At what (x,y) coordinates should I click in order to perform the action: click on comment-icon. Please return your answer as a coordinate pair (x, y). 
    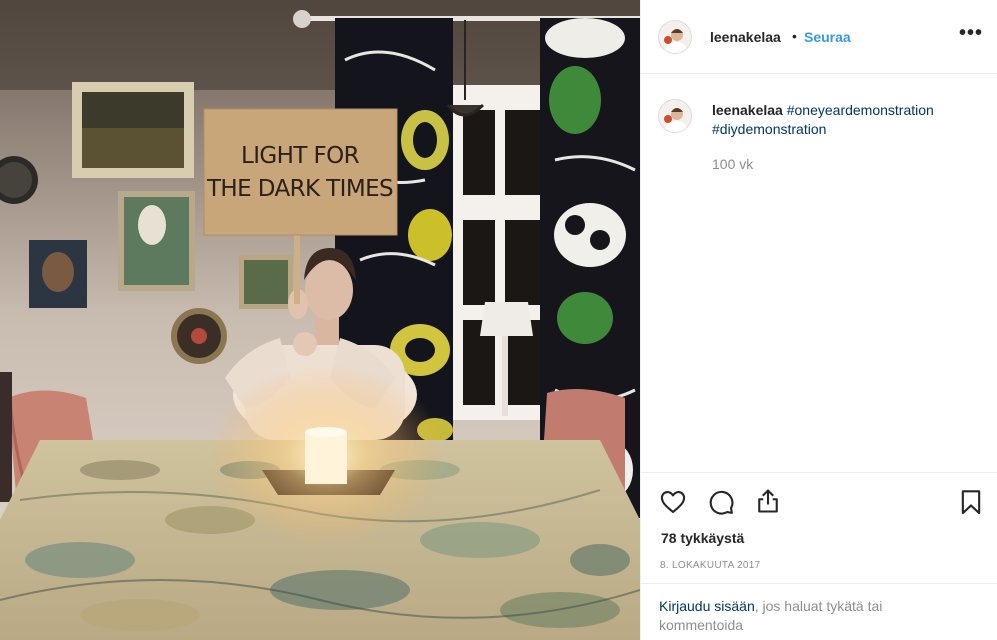
    Looking at the image, I should click on (721, 502).